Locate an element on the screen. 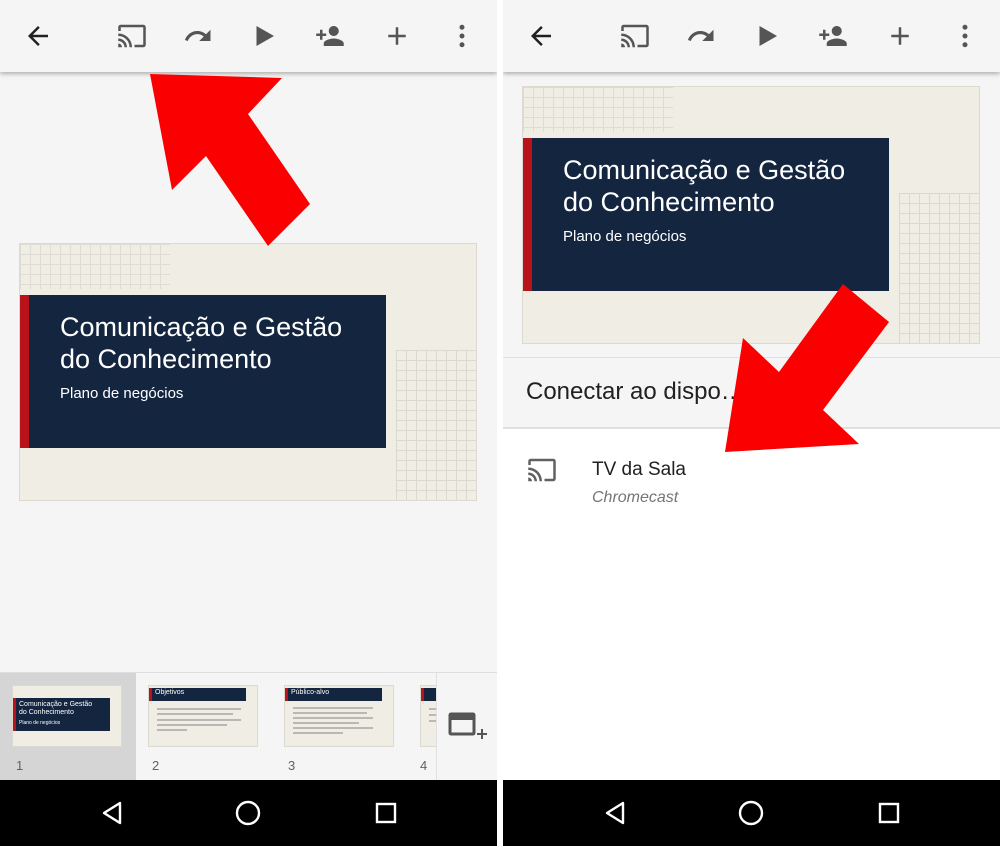 The image size is (1000, 846). thumbnail-title-box: Público-alvo is located at coordinates (333, 694).